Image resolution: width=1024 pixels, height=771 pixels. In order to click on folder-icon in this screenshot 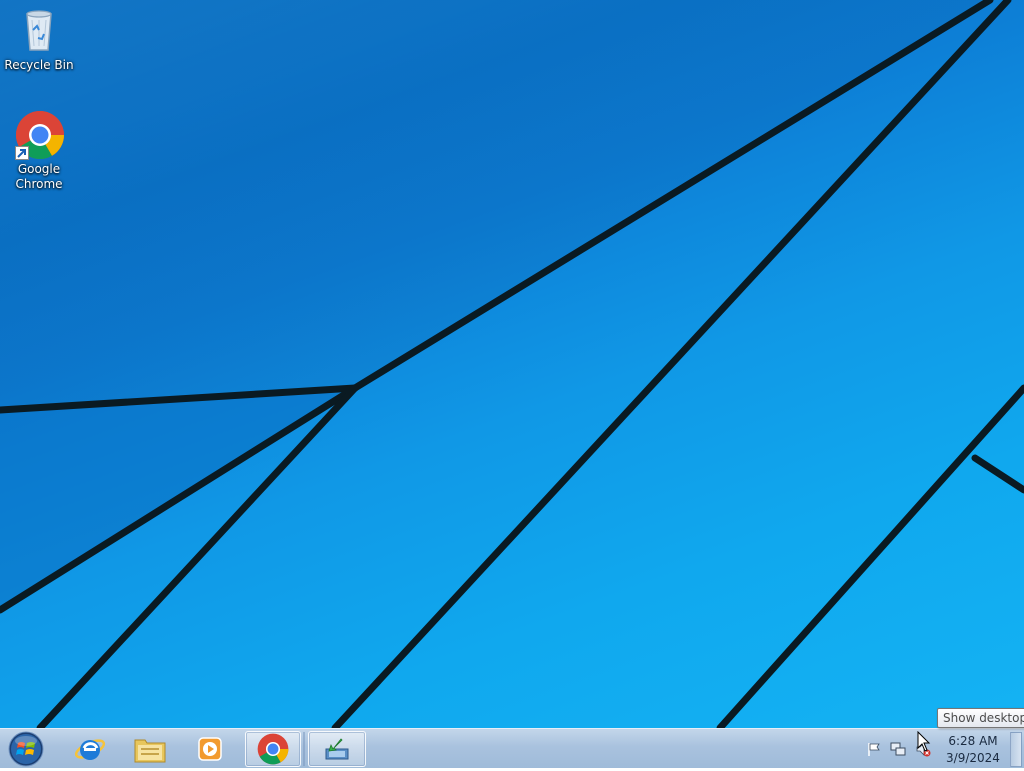, I will do `click(150, 751)`.